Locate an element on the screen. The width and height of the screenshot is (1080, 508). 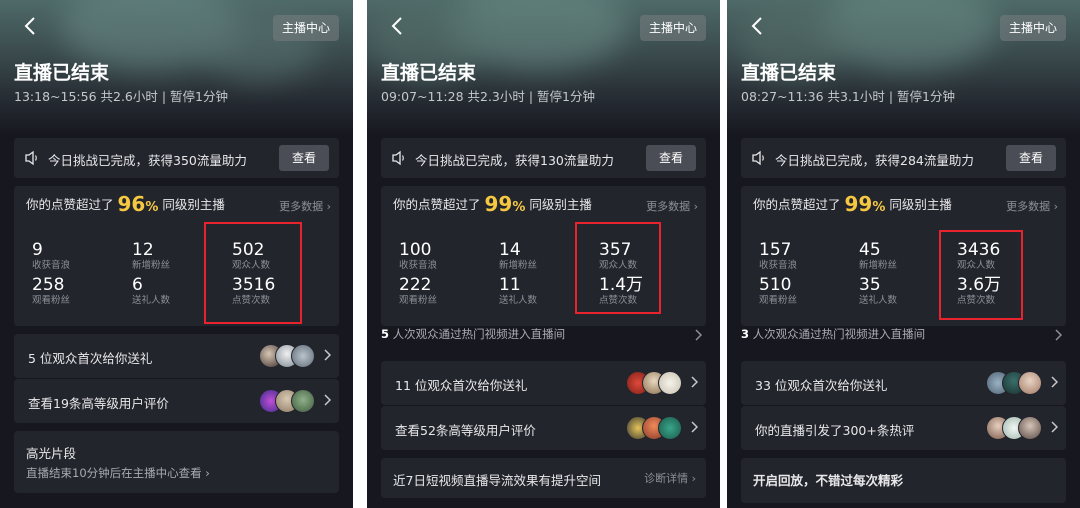
stat-new-fans: 12 新增粉丝 is located at coordinates (151, 255).